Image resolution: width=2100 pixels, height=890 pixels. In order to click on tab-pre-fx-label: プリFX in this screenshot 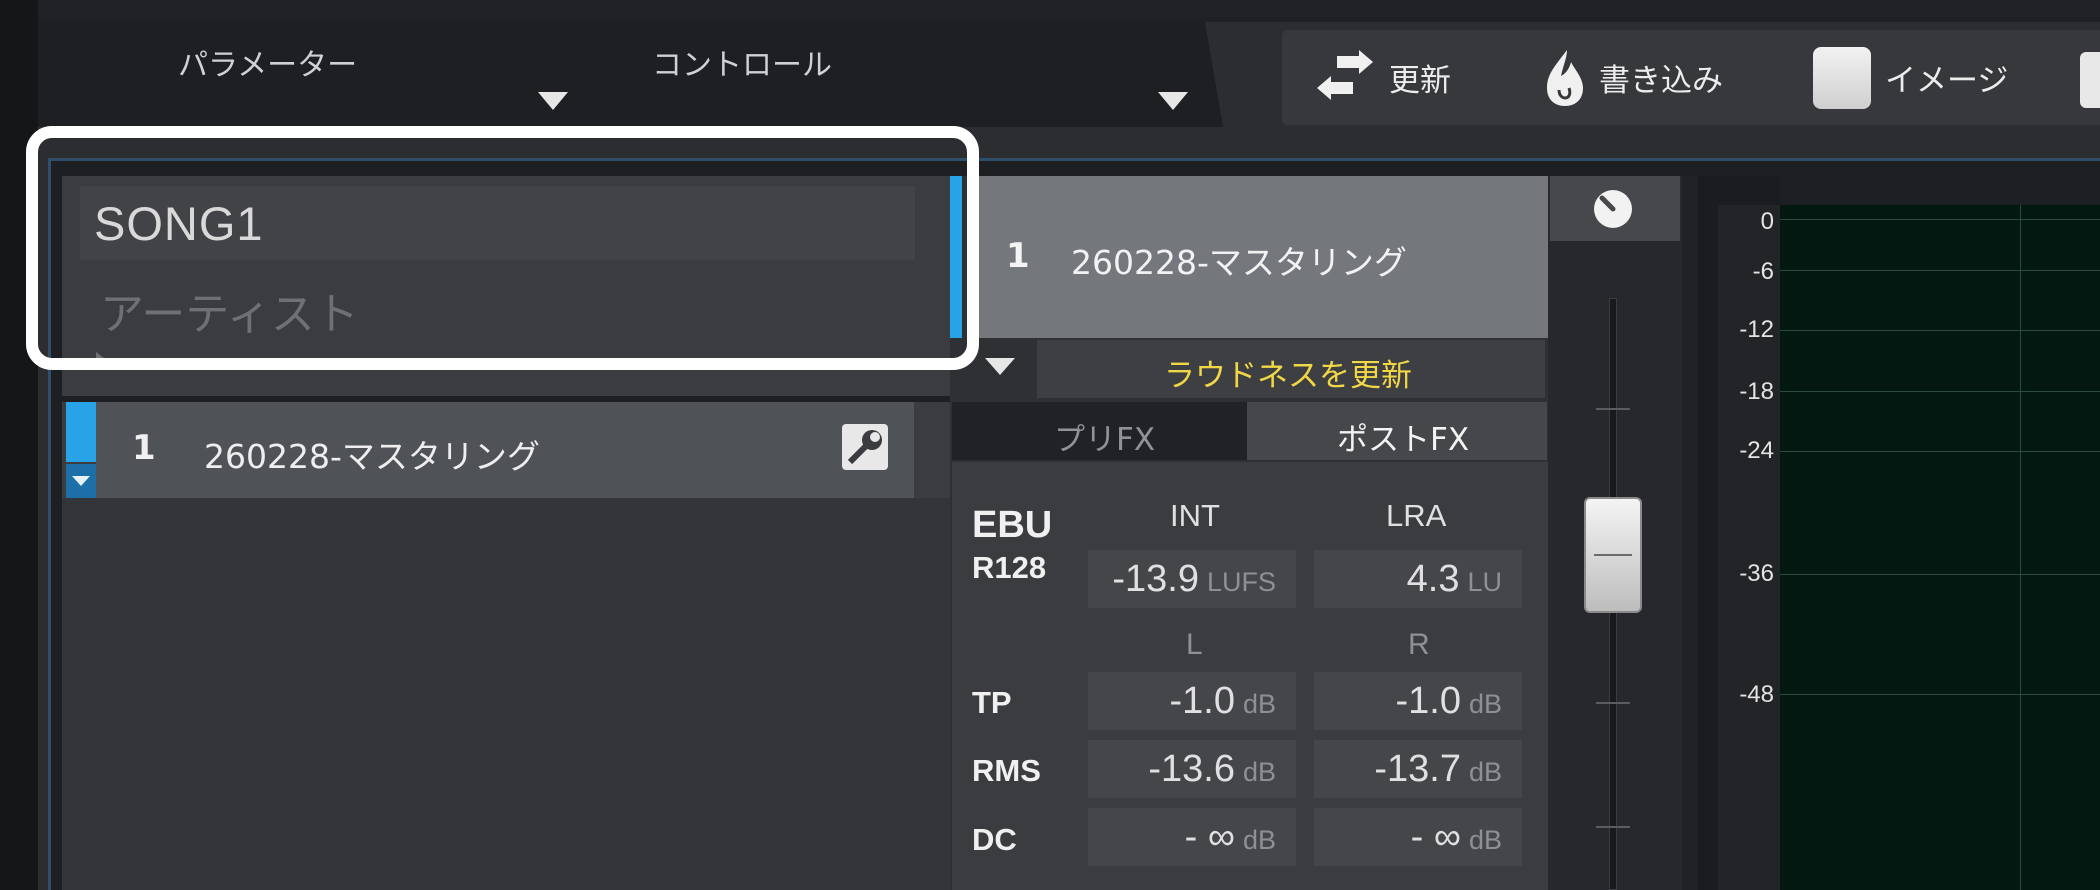, I will do `click(1105, 440)`.